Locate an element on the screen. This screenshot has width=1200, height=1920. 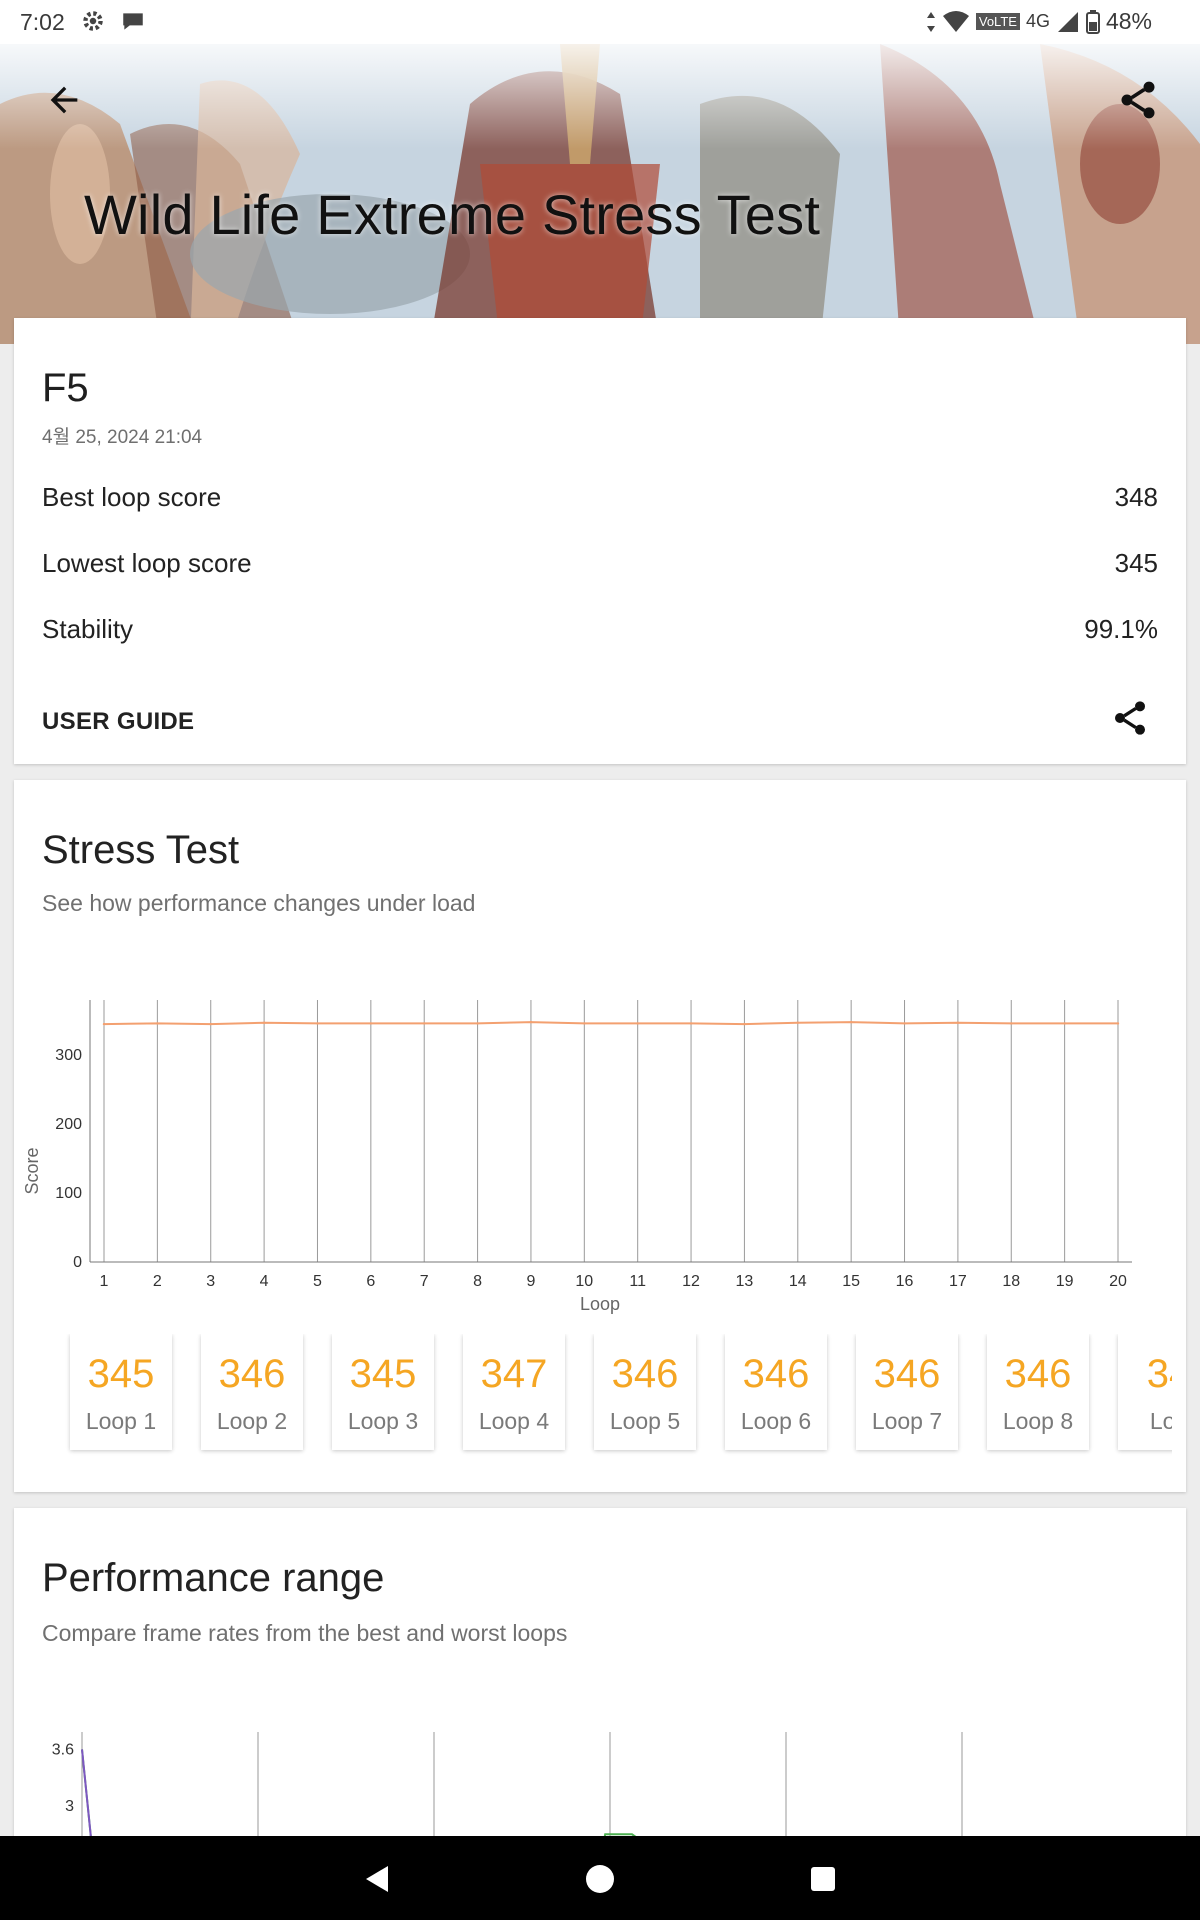
y-tick-label: 300 is located at coordinates (68, 1055).